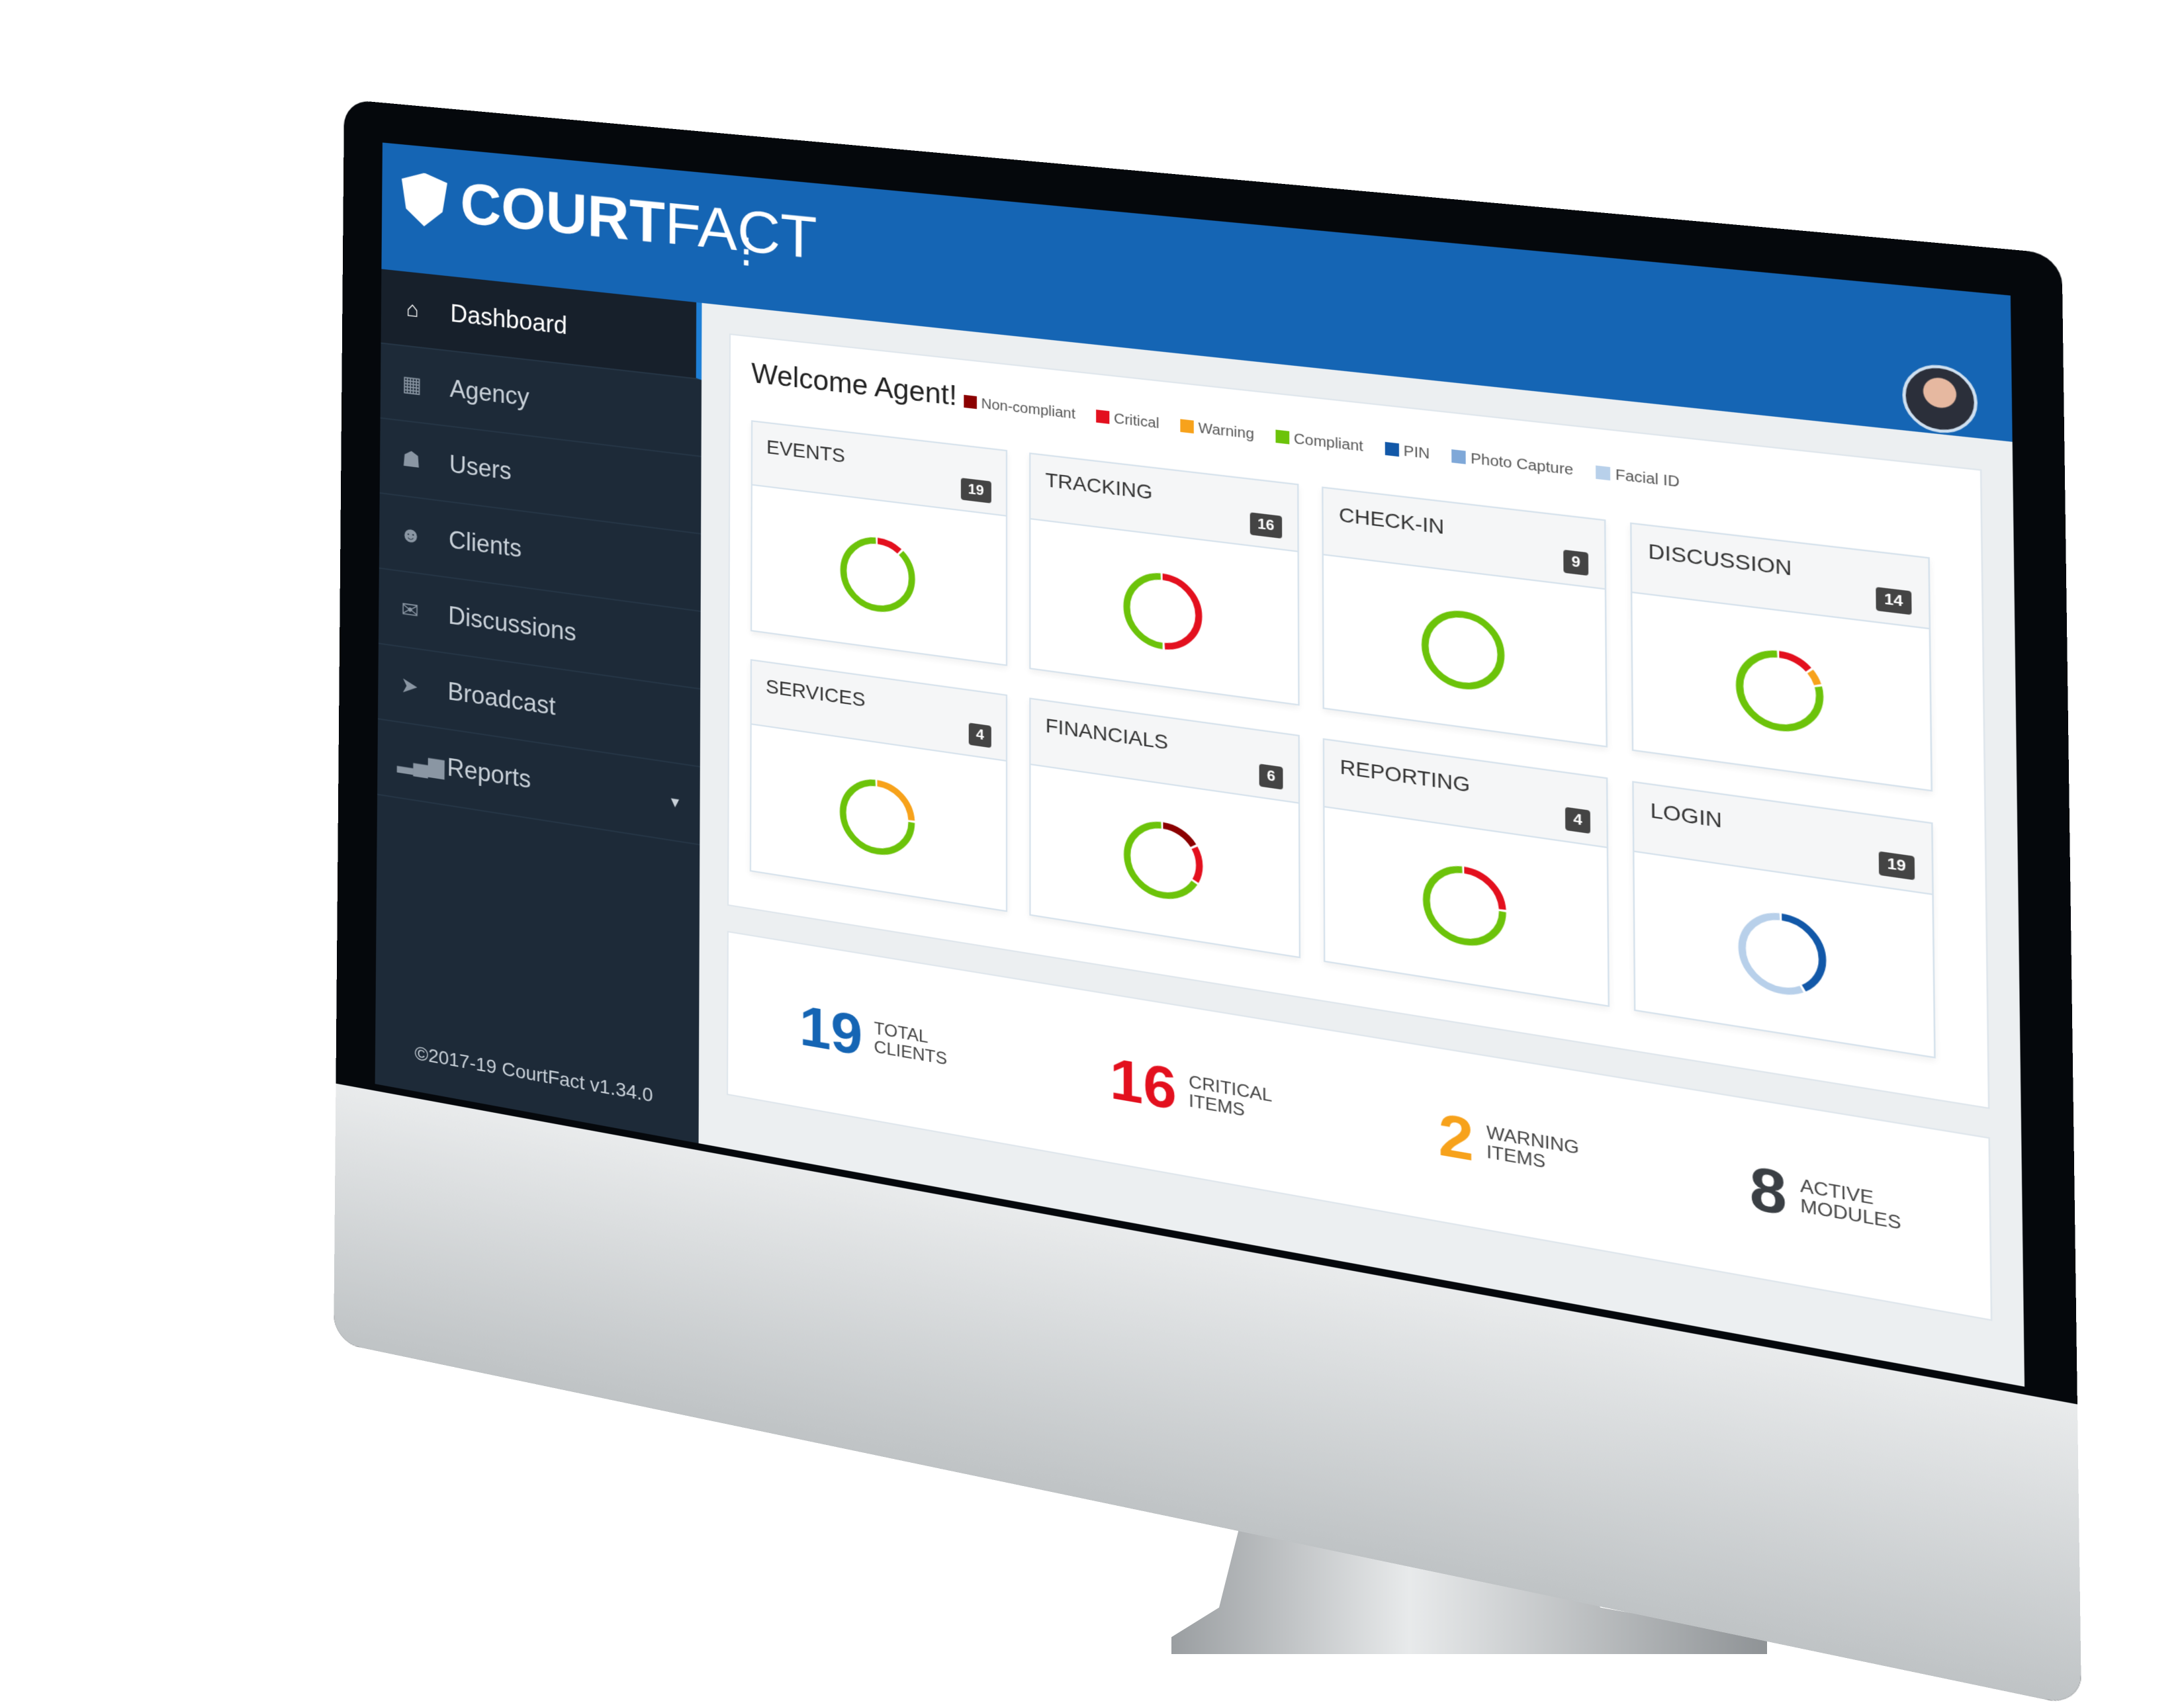 The height and width of the screenshot is (1707, 2184). What do you see at coordinates (1391, 521) in the screenshot?
I see `card-title: CHECK-IN` at bounding box center [1391, 521].